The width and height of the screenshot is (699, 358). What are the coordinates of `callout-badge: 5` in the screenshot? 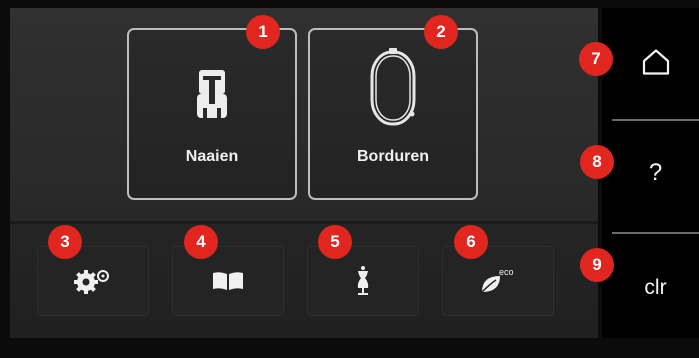 It's located at (335, 242).